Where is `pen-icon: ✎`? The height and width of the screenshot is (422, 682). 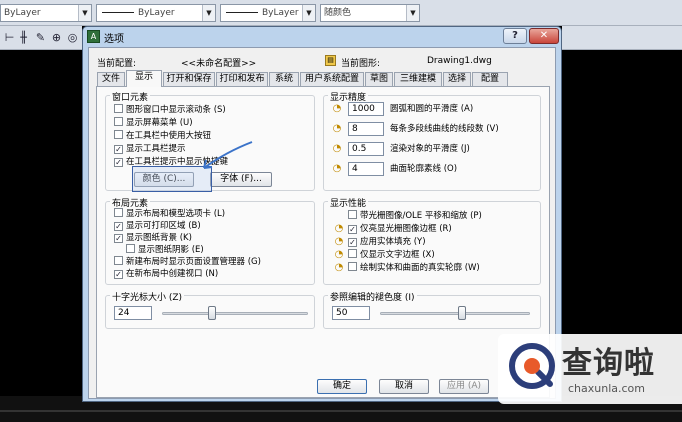 pen-icon: ✎ is located at coordinates (40, 37).